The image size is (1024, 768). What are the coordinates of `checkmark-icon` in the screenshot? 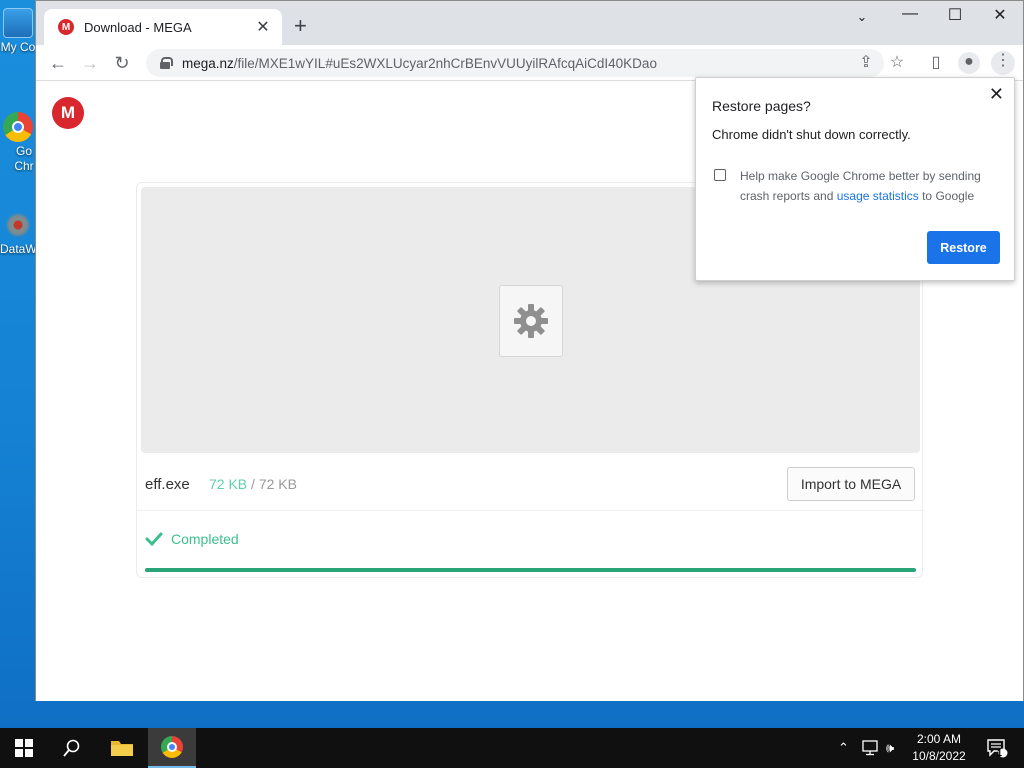 It's located at (154, 539).